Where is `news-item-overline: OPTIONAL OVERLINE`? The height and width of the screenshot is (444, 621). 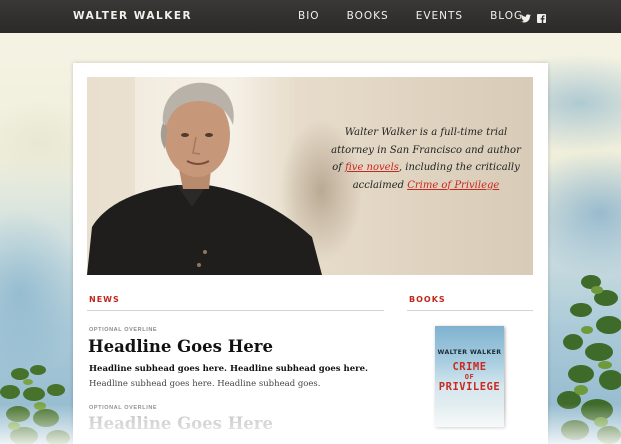
news-item-overline: OPTIONAL OVERLINE is located at coordinates (123, 330).